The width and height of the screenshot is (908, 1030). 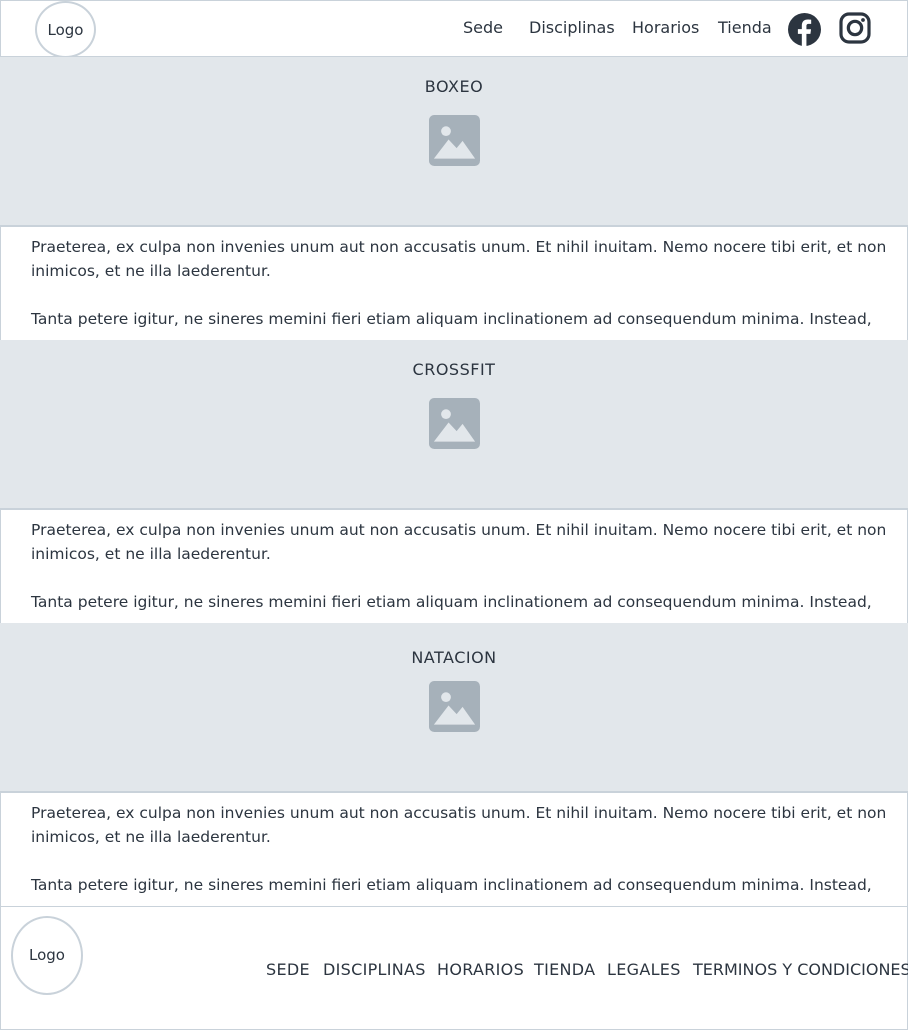 What do you see at coordinates (374, 969) in the screenshot?
I see `footer-link-disciplinas: DISCIPLINAS` at bounding box center [374, 969].